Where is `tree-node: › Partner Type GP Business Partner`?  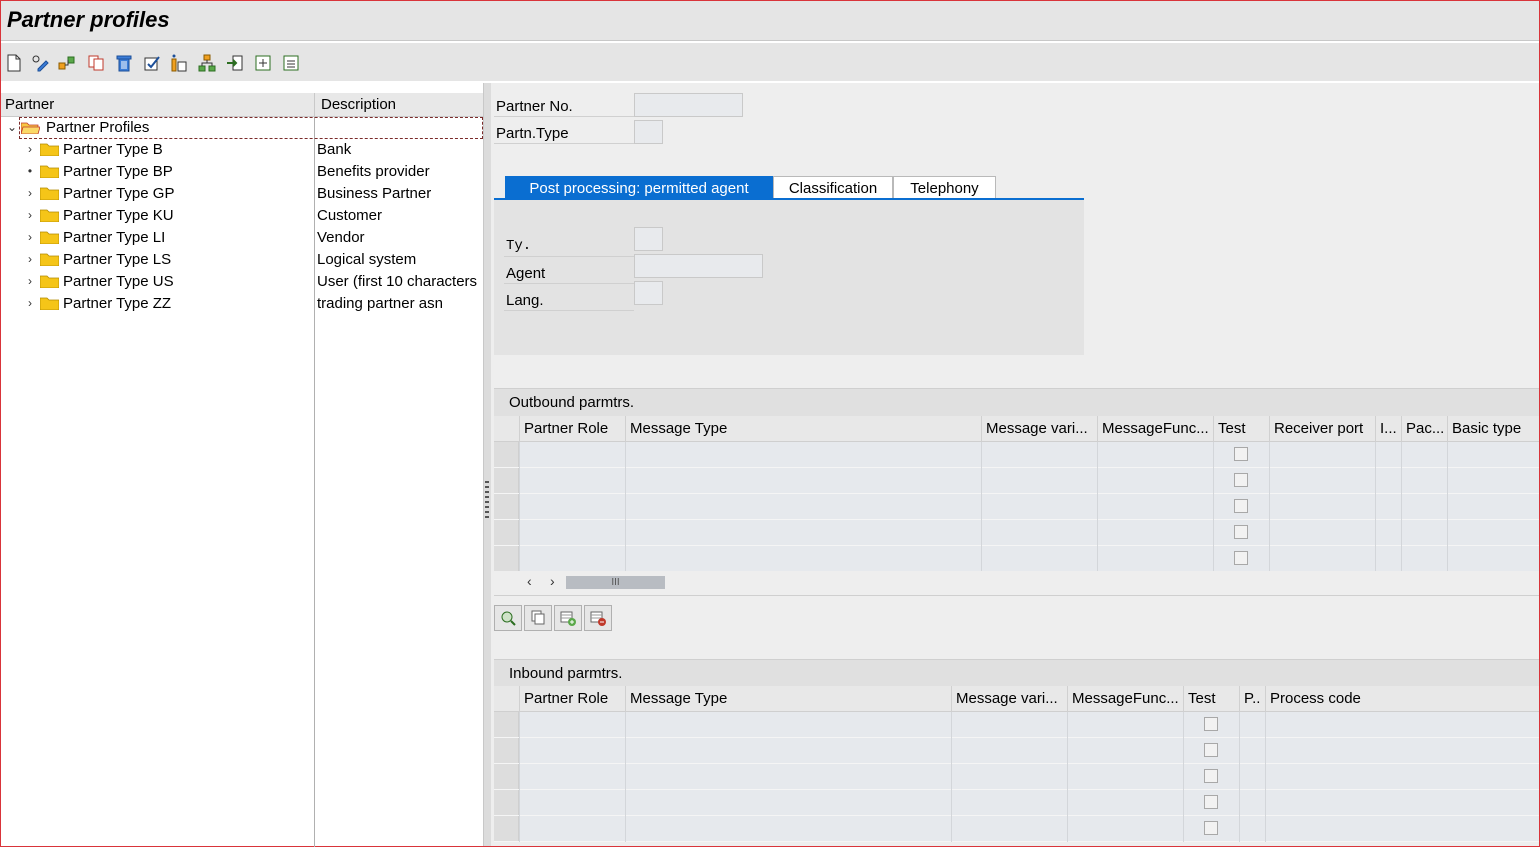 tree-node: › Partner Type GP Business Partner is located at coordinates (242, 194).